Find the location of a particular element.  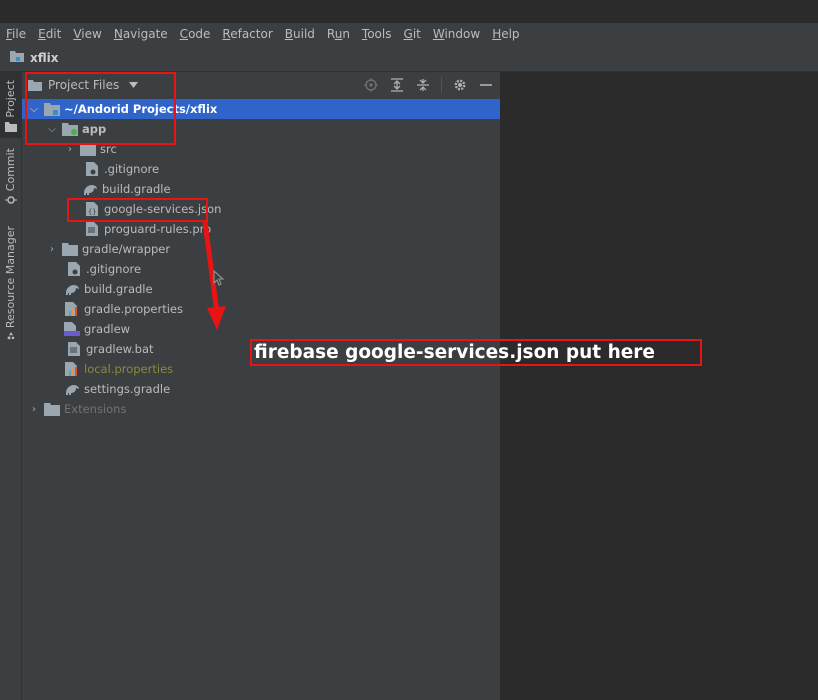

script-file-icon is located at coordinates (72, 329).